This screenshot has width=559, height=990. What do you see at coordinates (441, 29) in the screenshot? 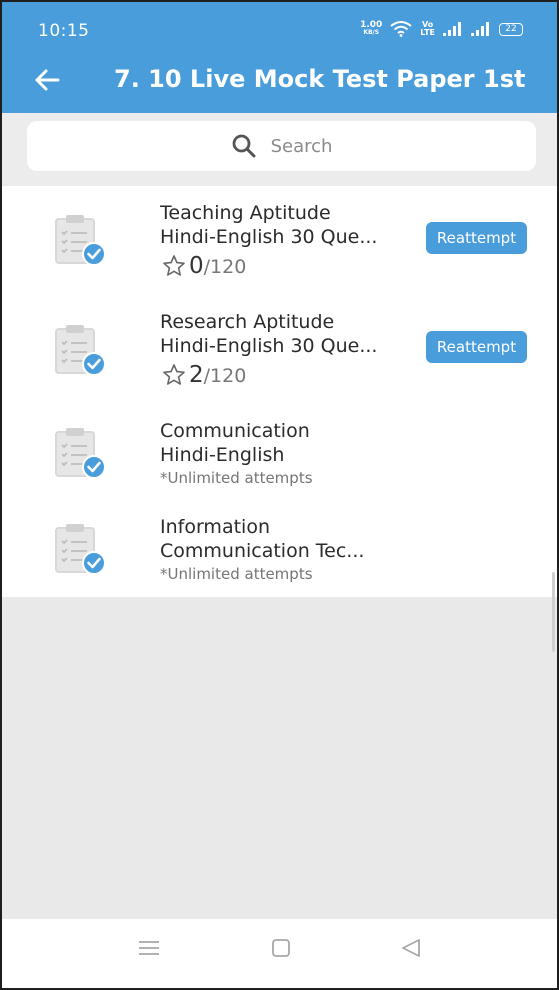
I see `status-icons: 1.00 KB/S Vo LTE 22` at bounding box center [441, 29].